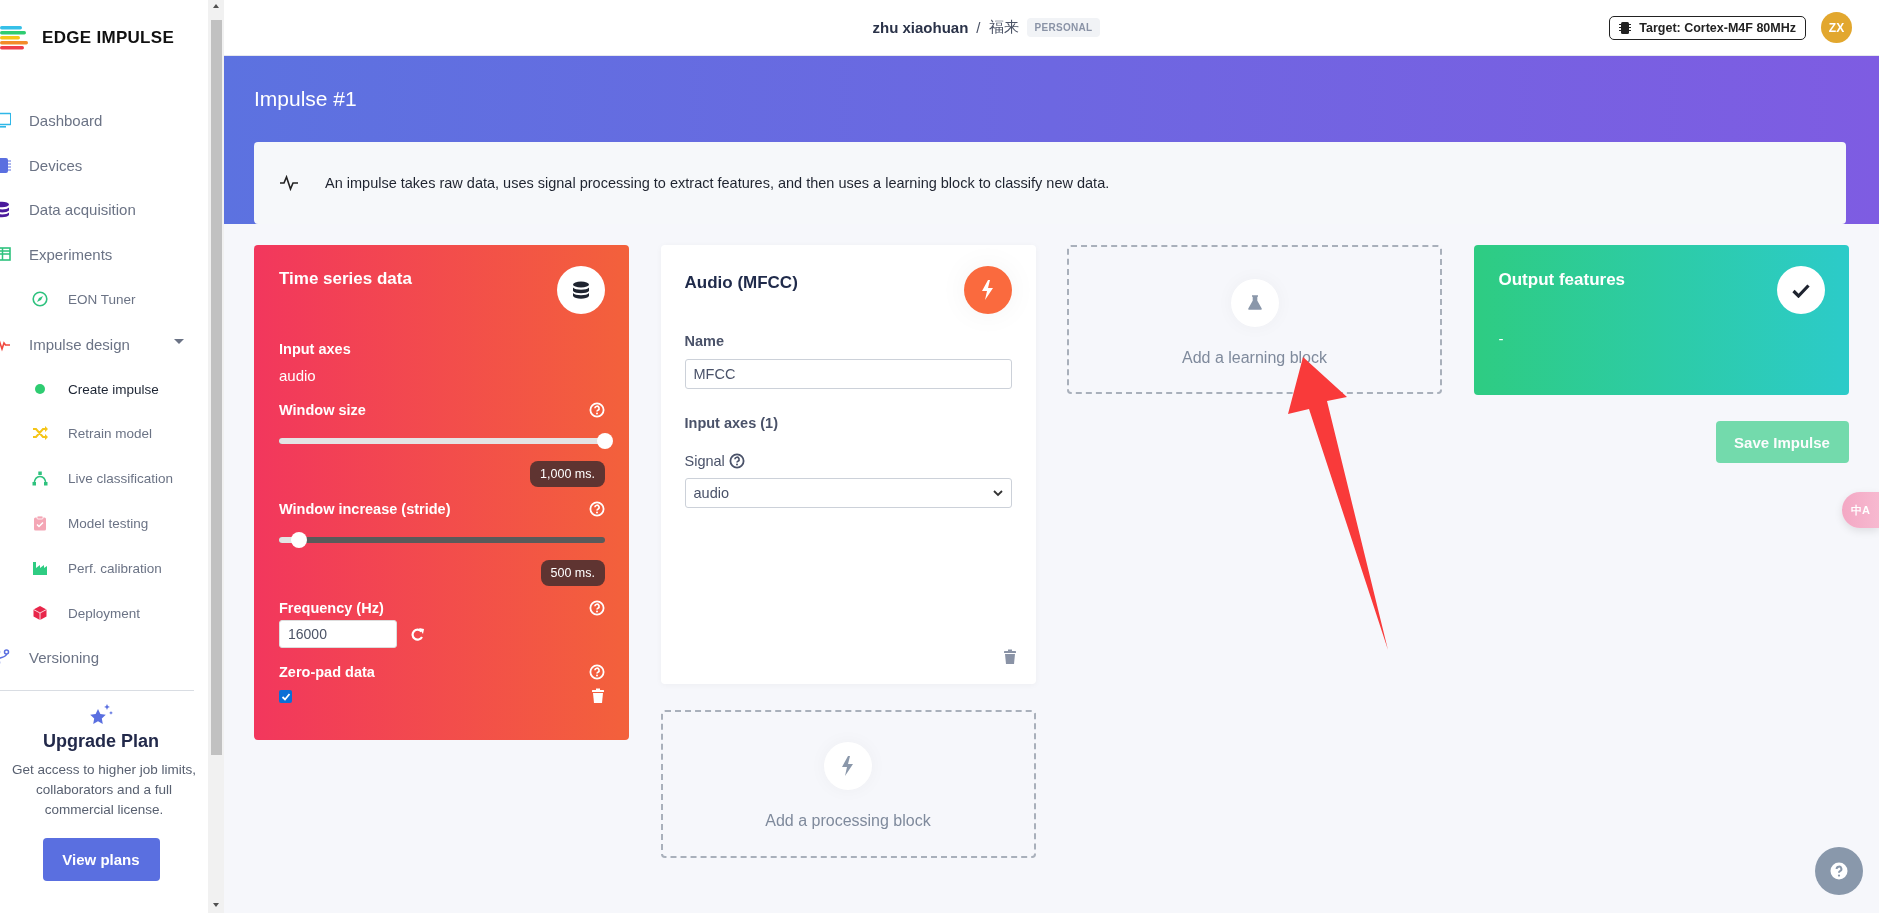  I want to click on slider-reading: 500 ms., so click(572, 573).